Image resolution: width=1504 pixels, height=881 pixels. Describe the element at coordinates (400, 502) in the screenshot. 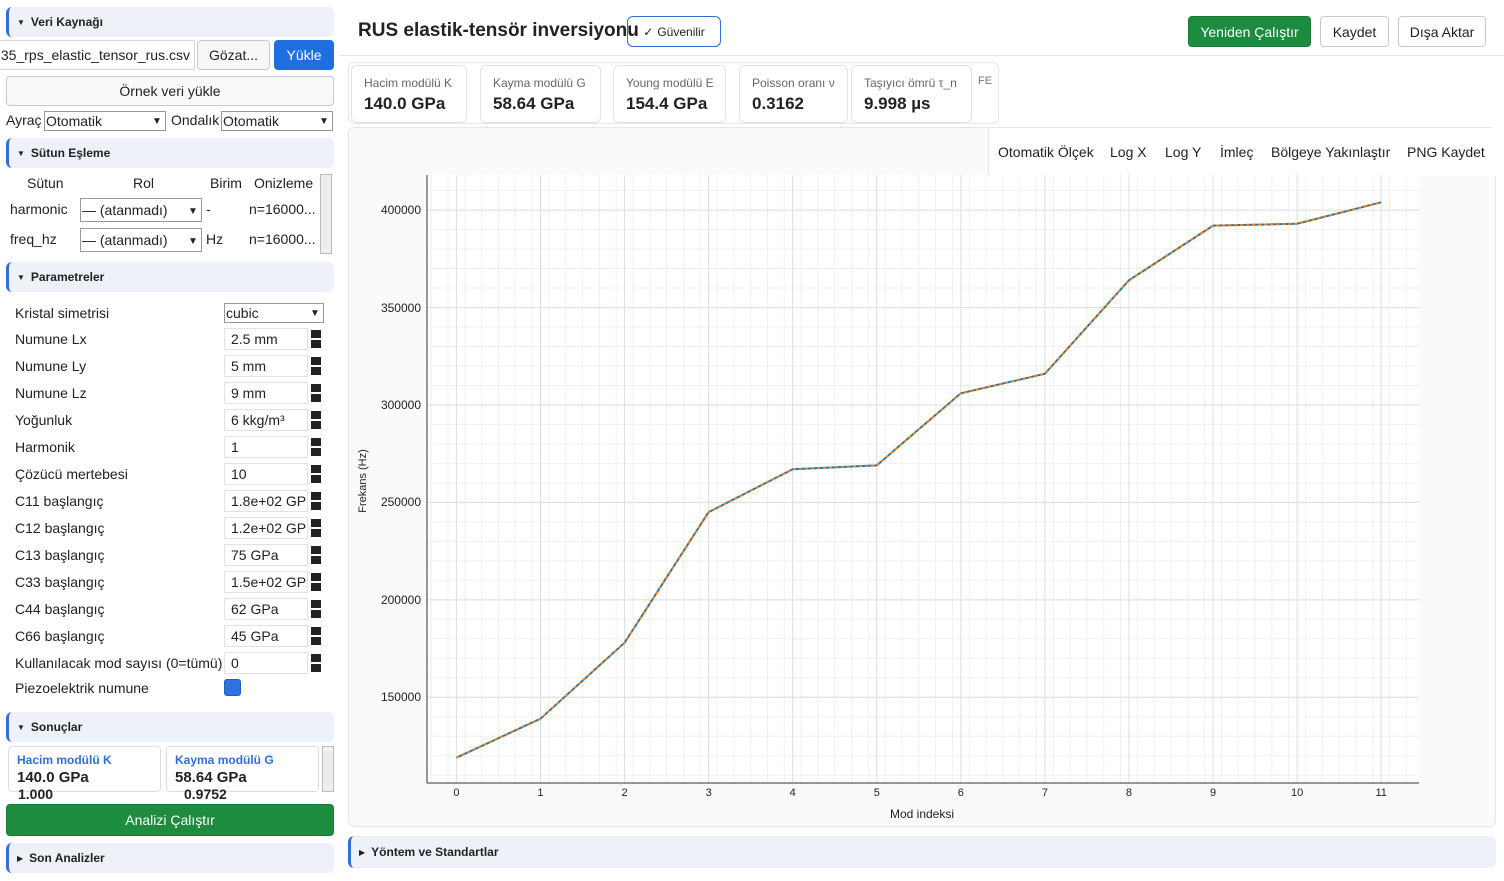

I see `y-tick-label: 250000` at that location.